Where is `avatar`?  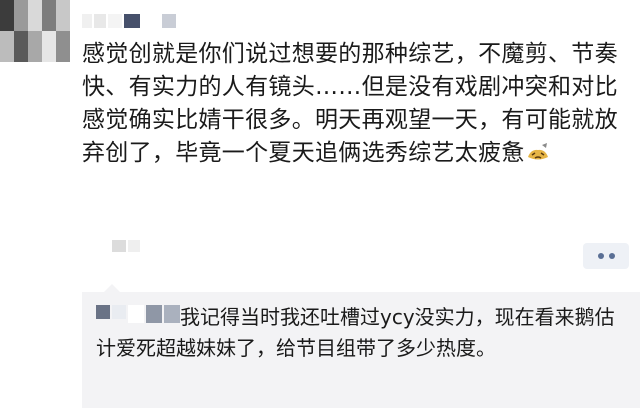 avatar is located at coordinates (35, 31).